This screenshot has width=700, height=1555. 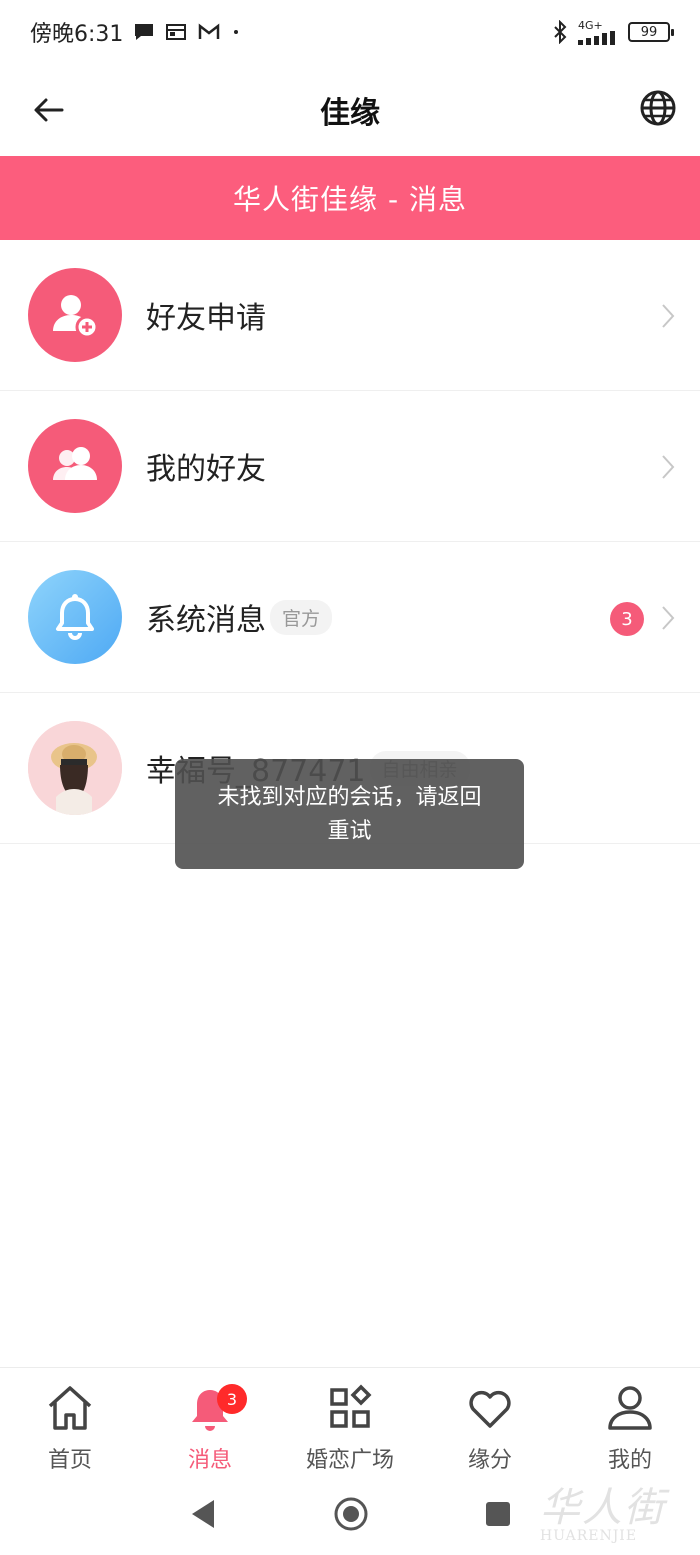 I want to click on list-item-label: 好友申请, so click(x=206, y=318).